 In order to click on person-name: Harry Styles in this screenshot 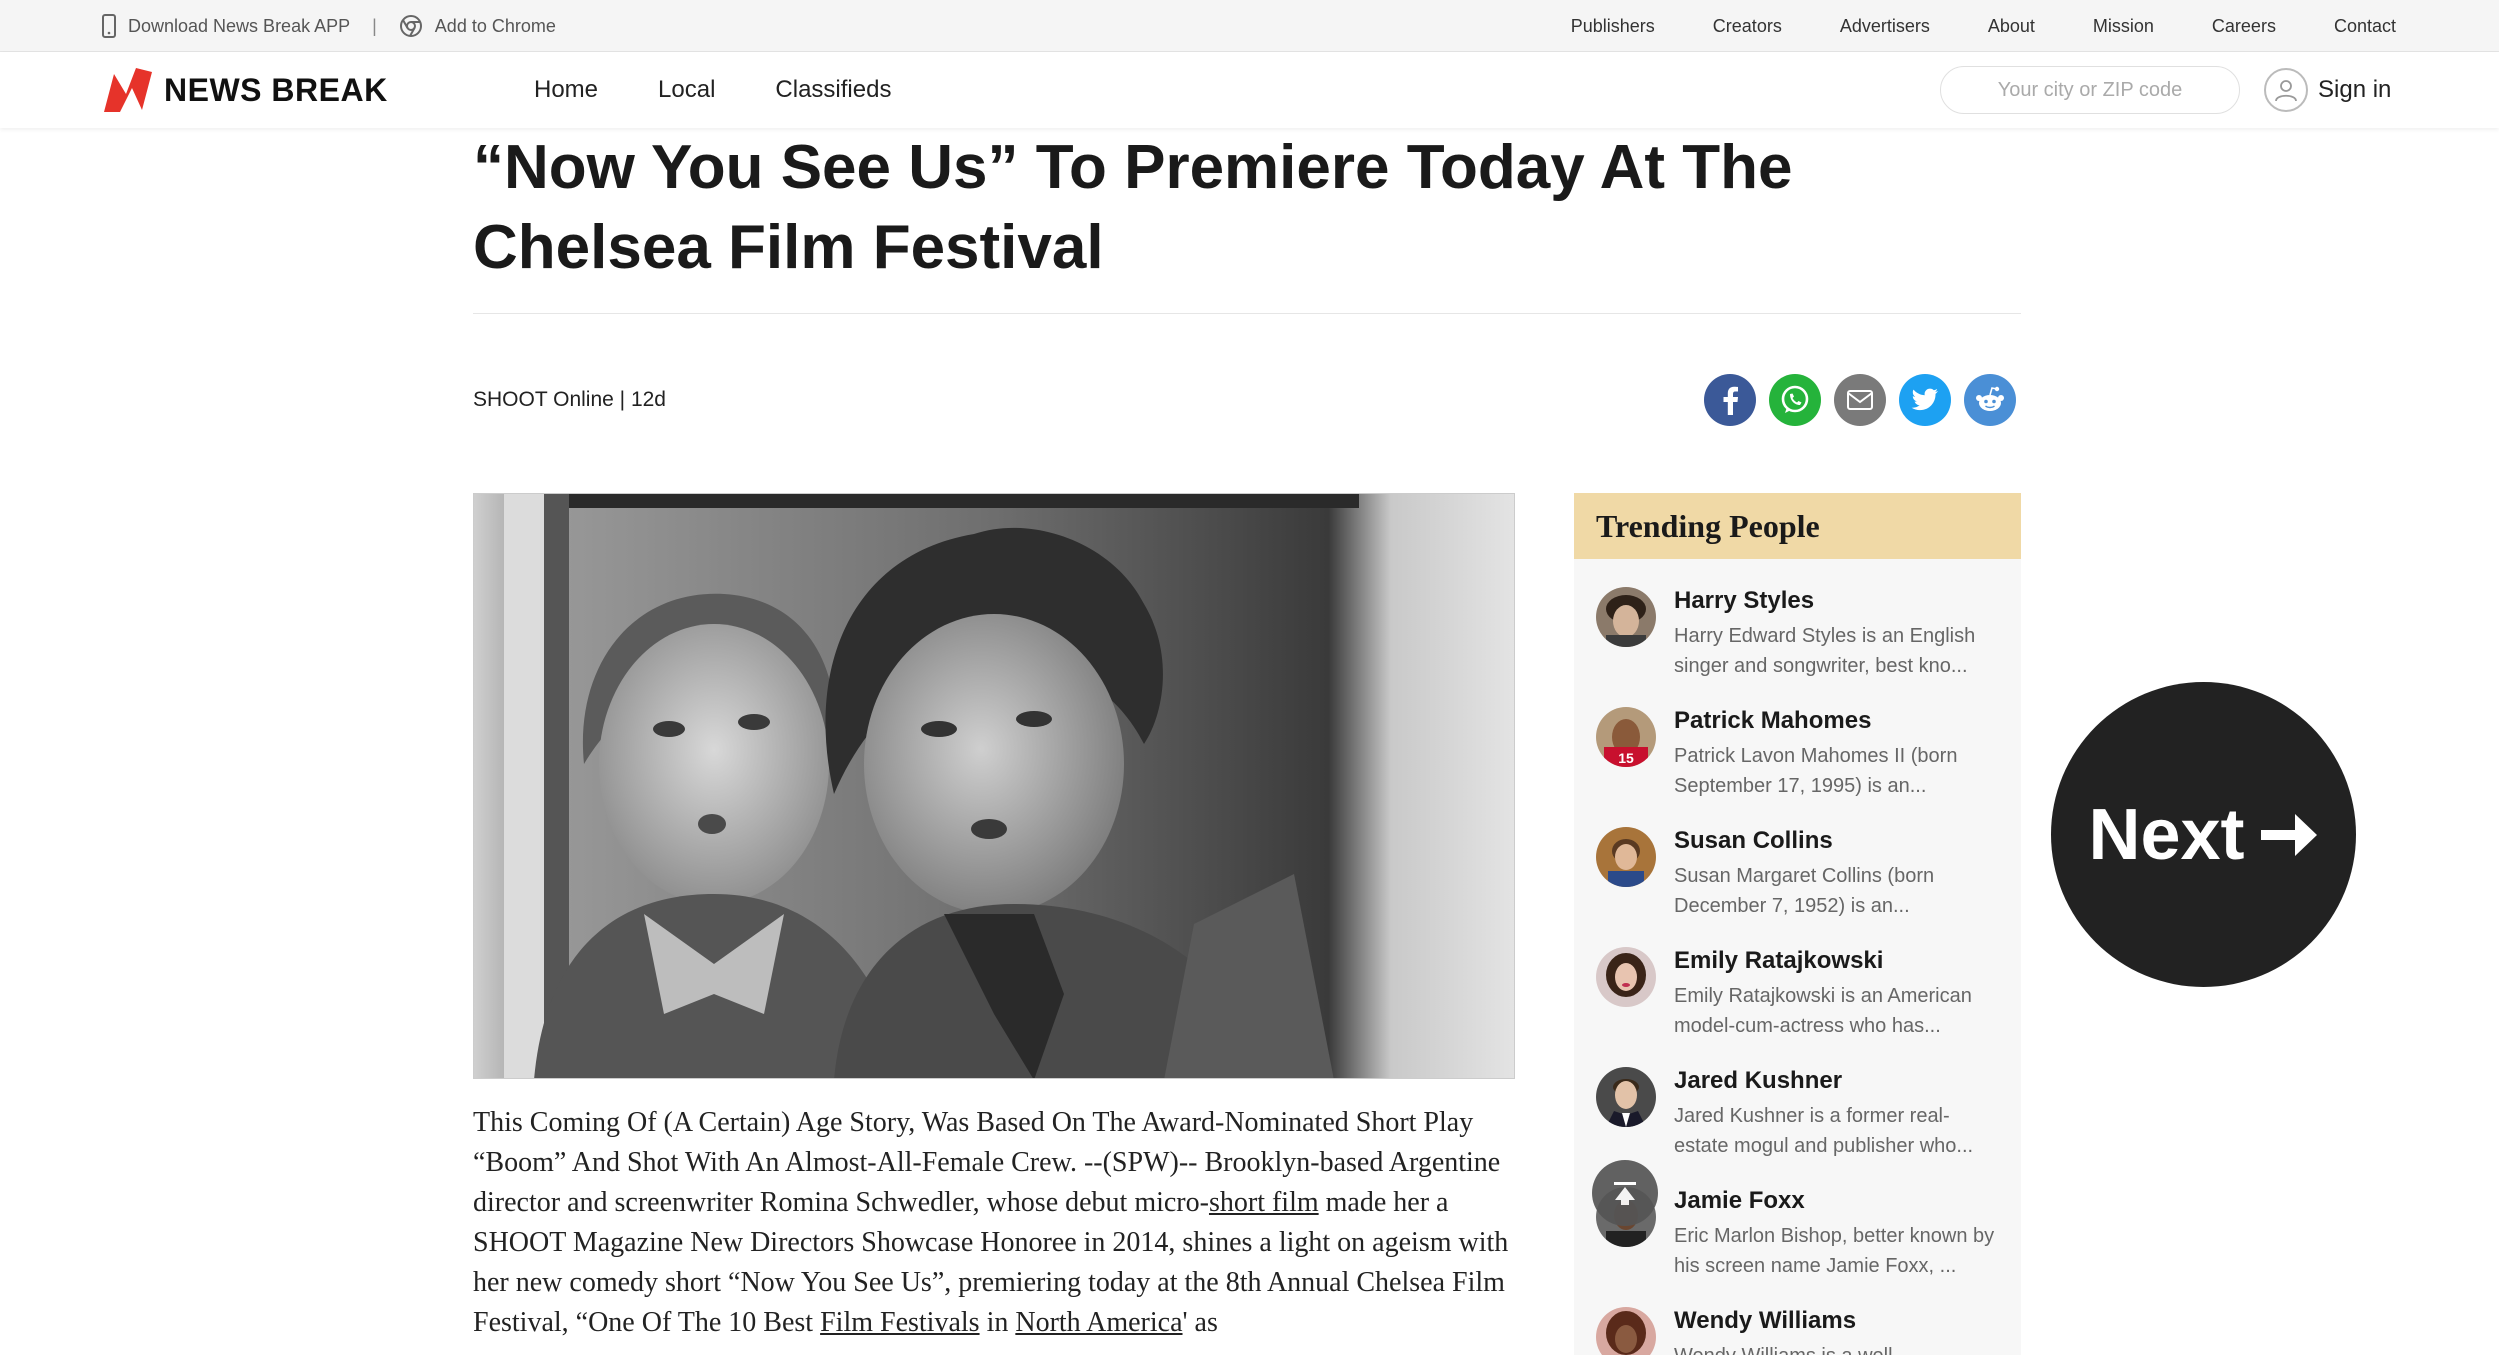, I will do `click(1744, 600)`.